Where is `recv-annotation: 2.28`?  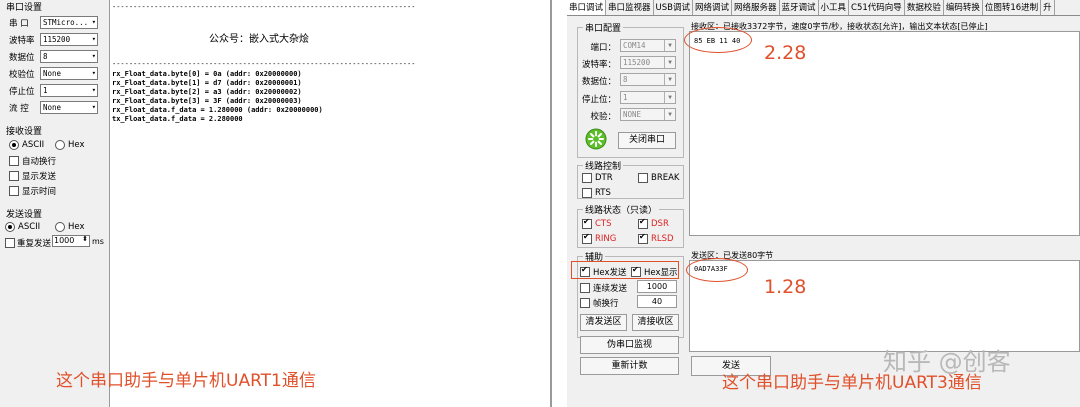
recv-annotation: 2.28 is located at coordinates (785, 53).